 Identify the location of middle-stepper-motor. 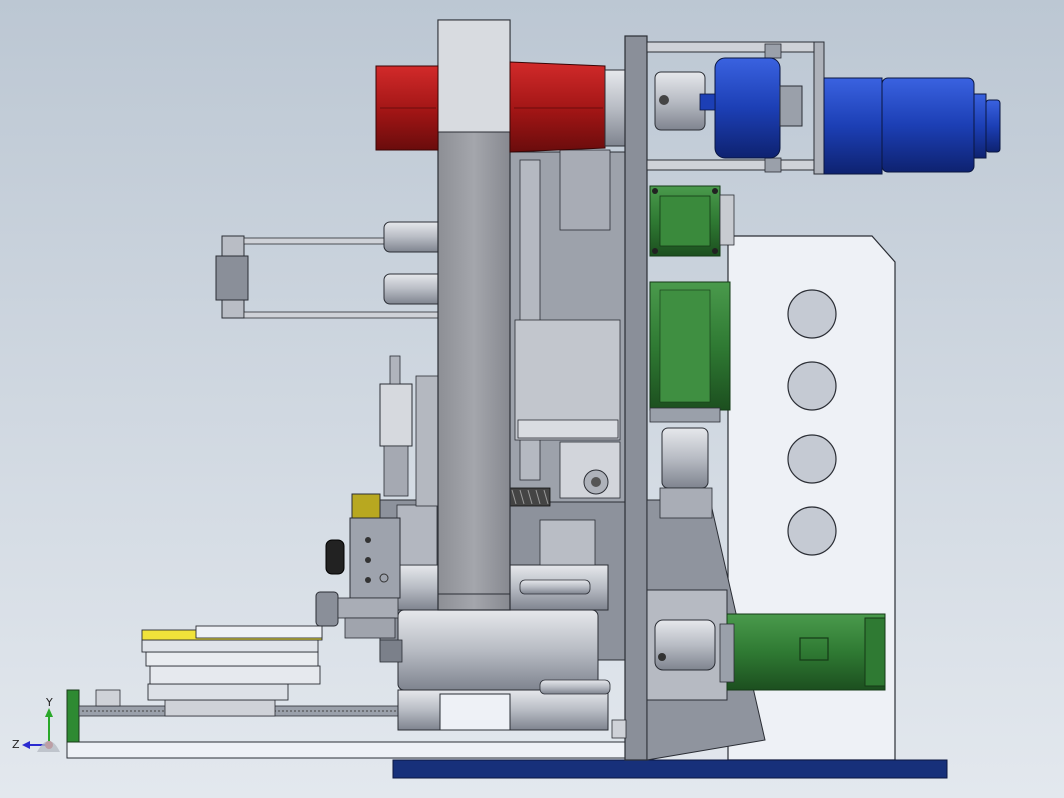
(692, 352).